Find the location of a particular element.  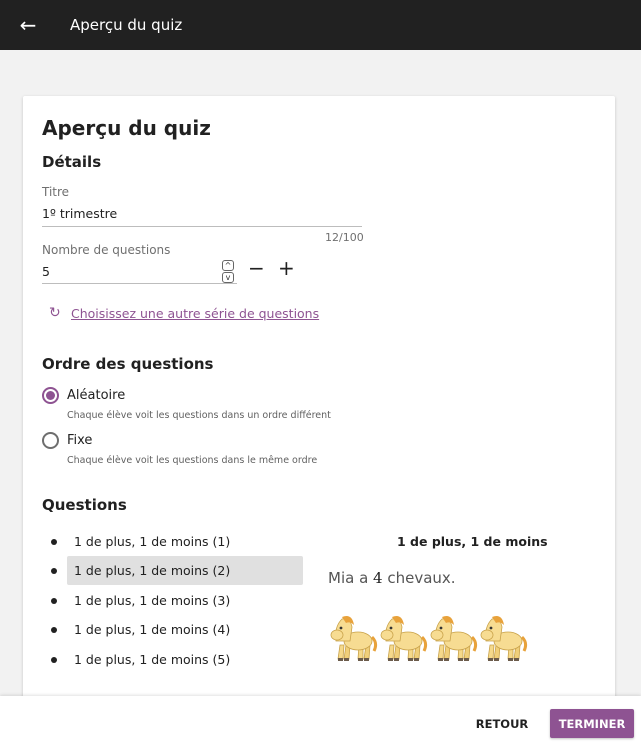

question-item-3: 1 de plus, 1 de moins (3) is located at coordinates (185, 600).